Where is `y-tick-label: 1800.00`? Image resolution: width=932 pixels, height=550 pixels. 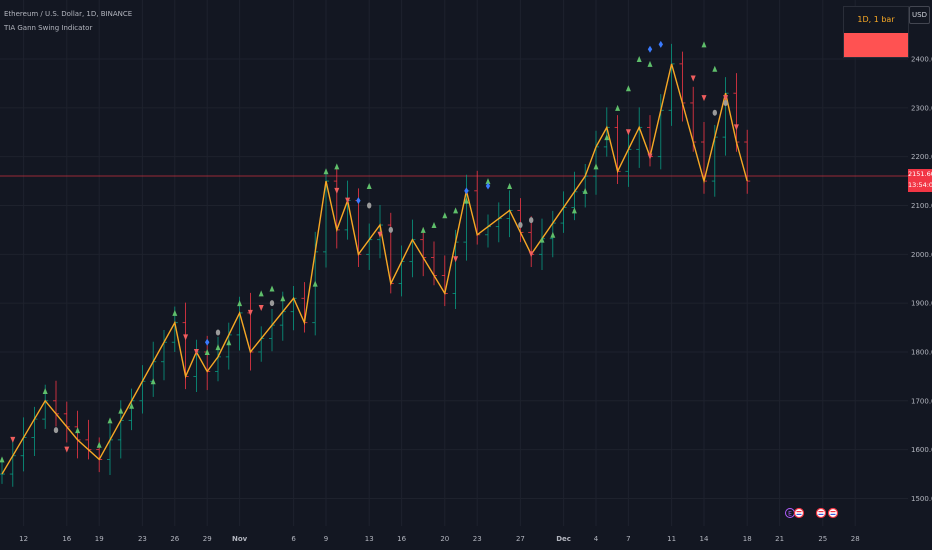
y-tick-label: 1800.00 is located at coordinates (921, 352).